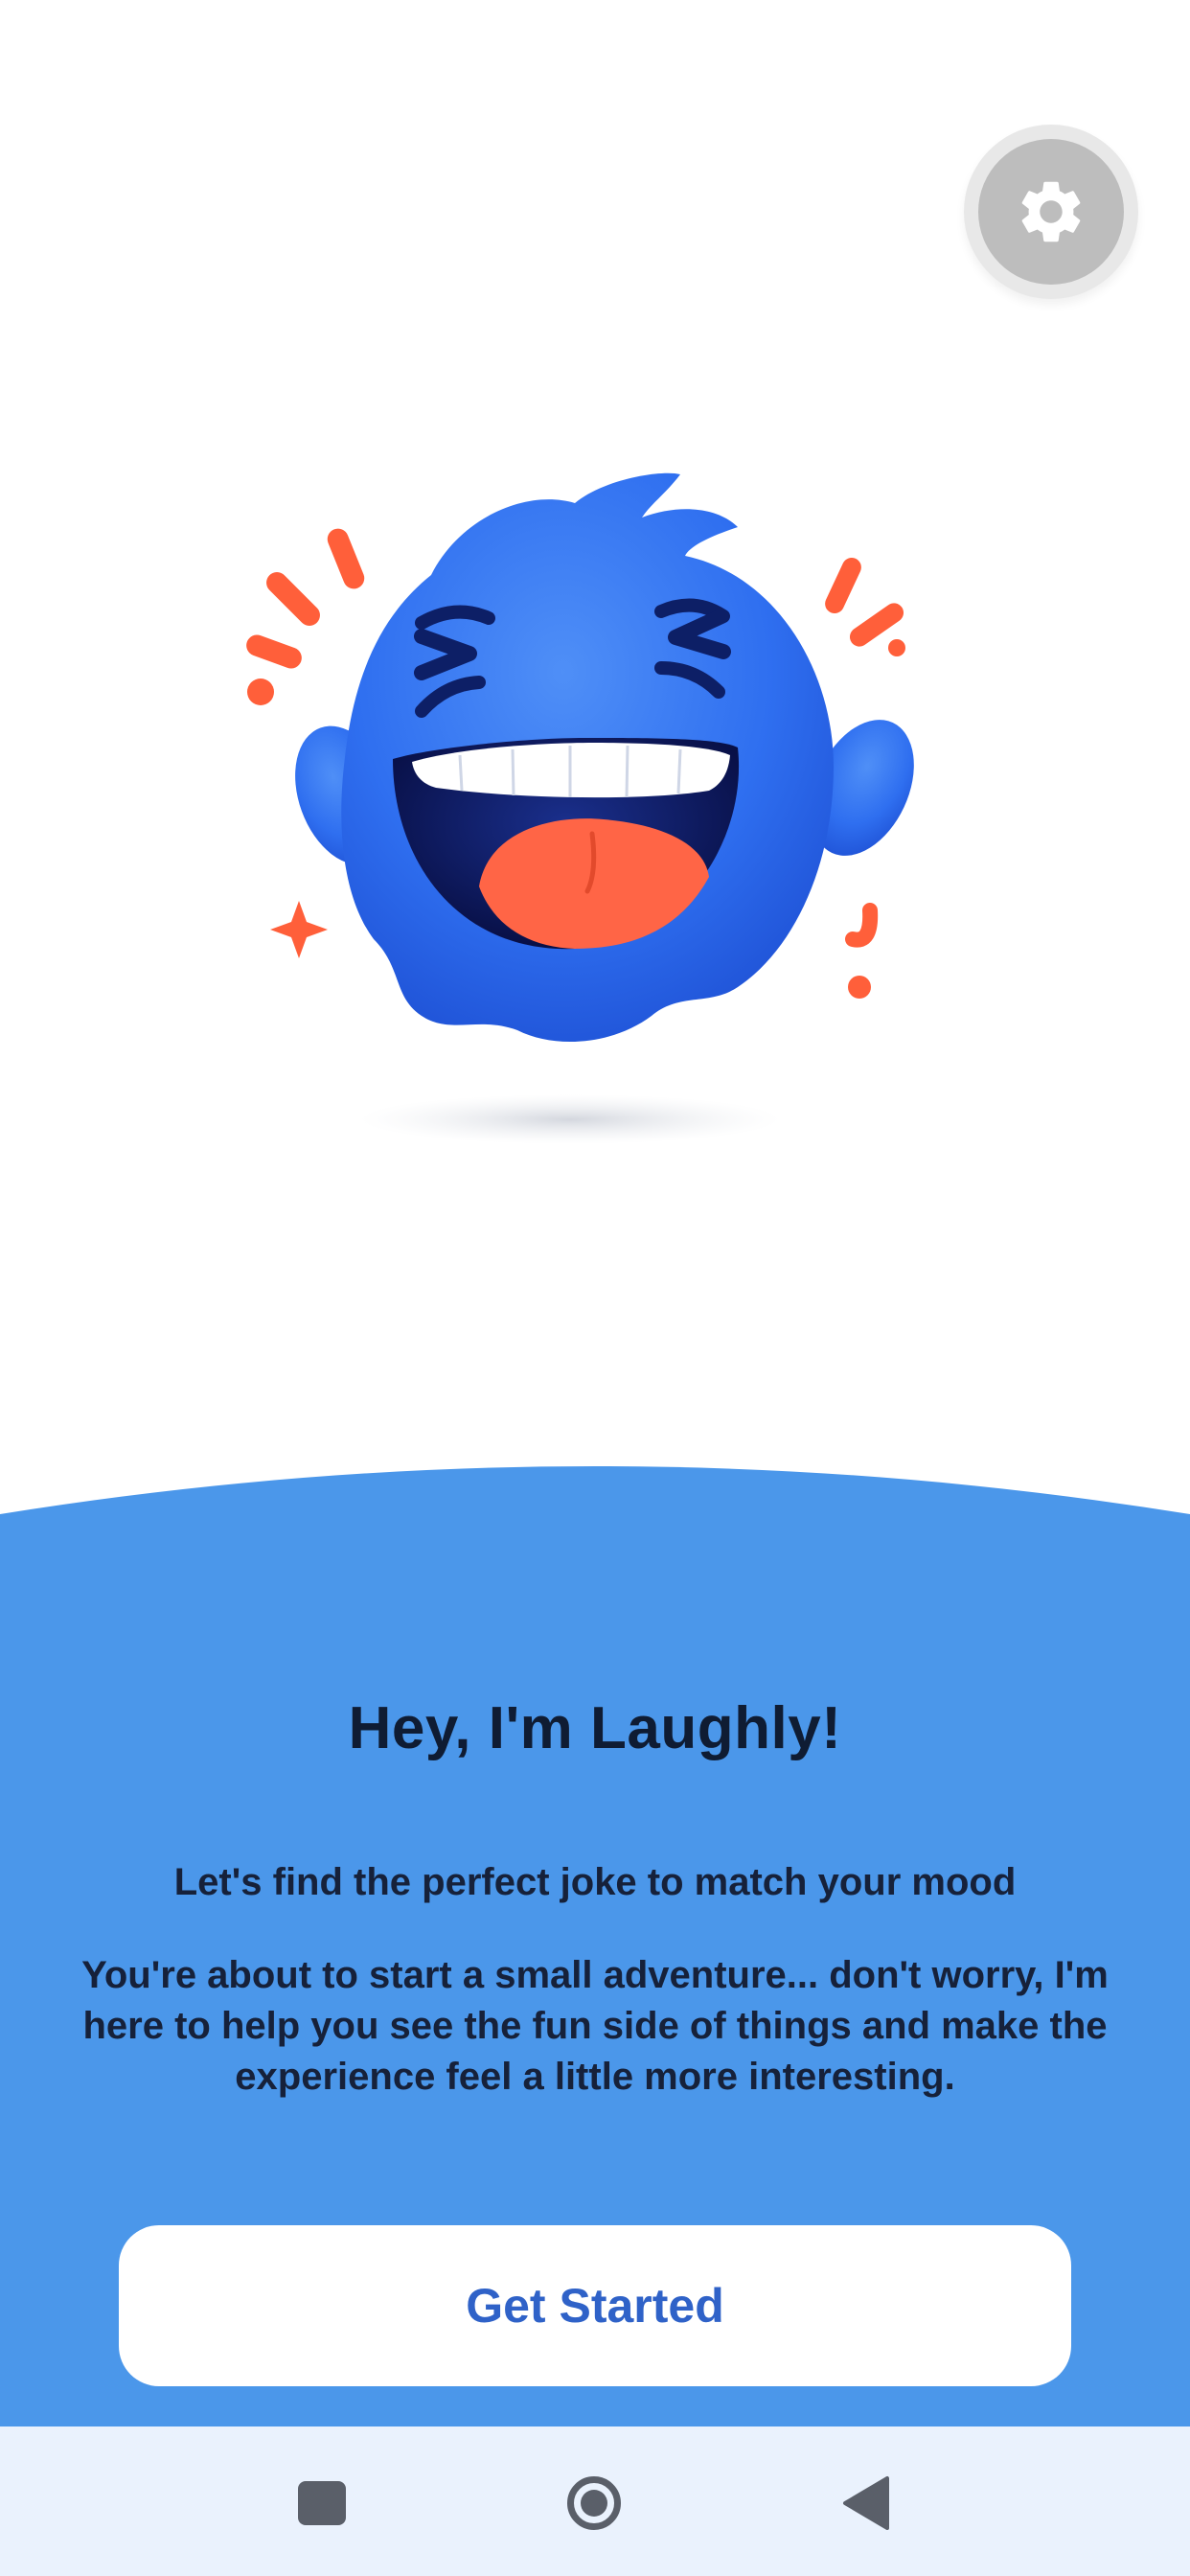 The height and width of the screenshot is (2576, 1190). I want to click on gear-icon, so click(1051, 211).